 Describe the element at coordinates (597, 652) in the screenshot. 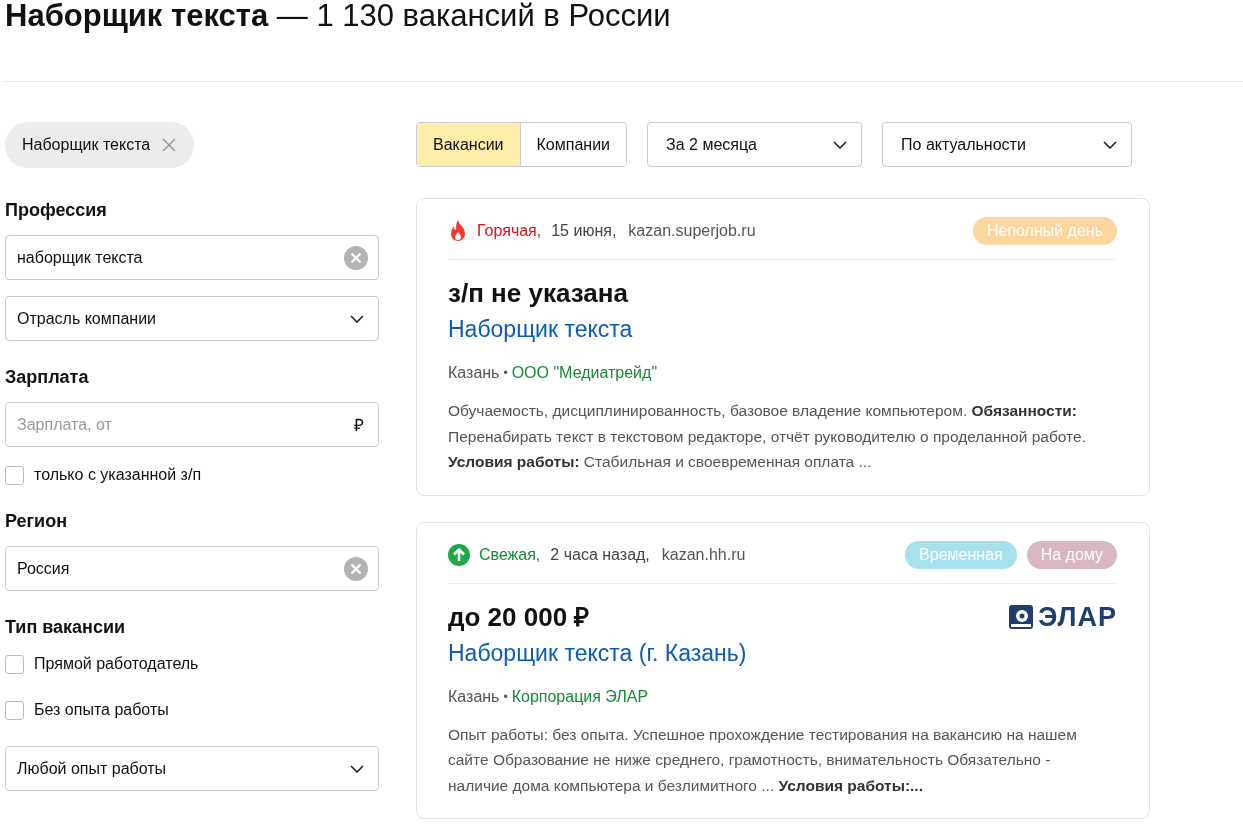

I see `vacancy-title-link: Наборщик текста (г. Казань)` at that location.